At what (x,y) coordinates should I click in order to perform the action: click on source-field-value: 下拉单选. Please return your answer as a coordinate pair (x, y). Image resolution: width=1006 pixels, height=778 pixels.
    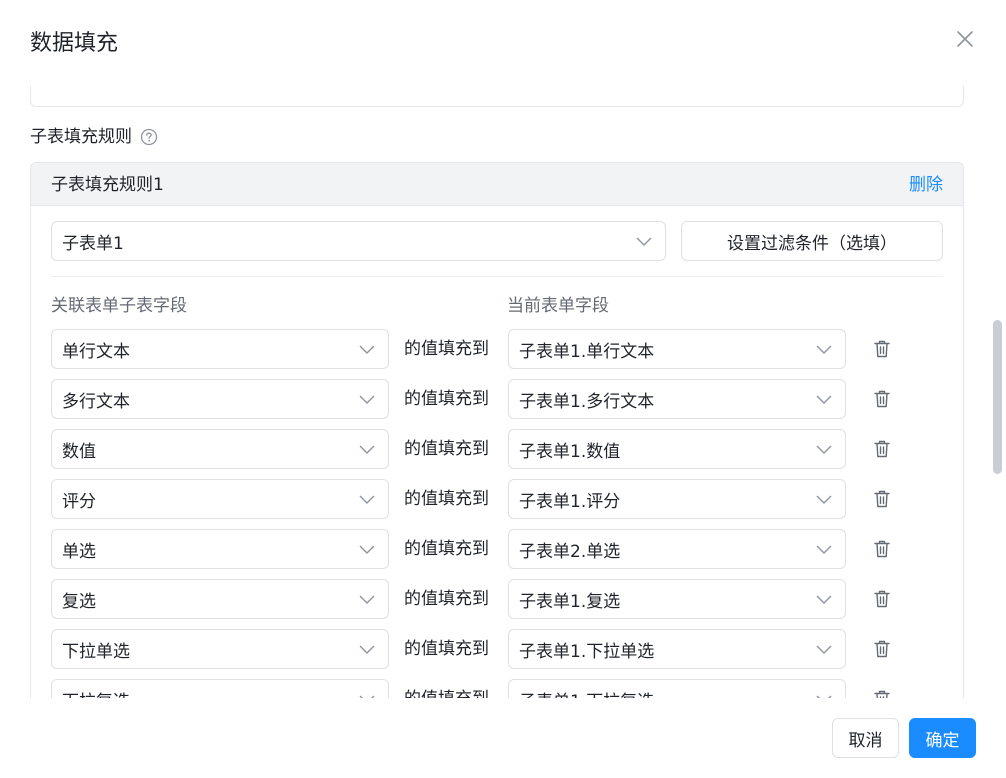
    Looking at the image, I should click on (96, 651).